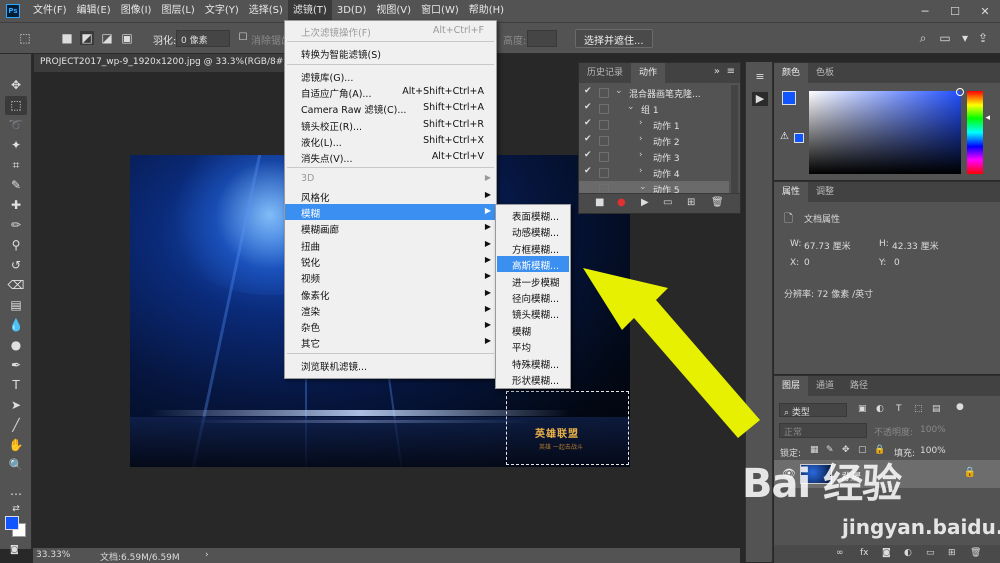 The image size is (1000, 563). Describe the element at coordinates (671, 353) in the screenshot. I see `arrow-shape` at that location.